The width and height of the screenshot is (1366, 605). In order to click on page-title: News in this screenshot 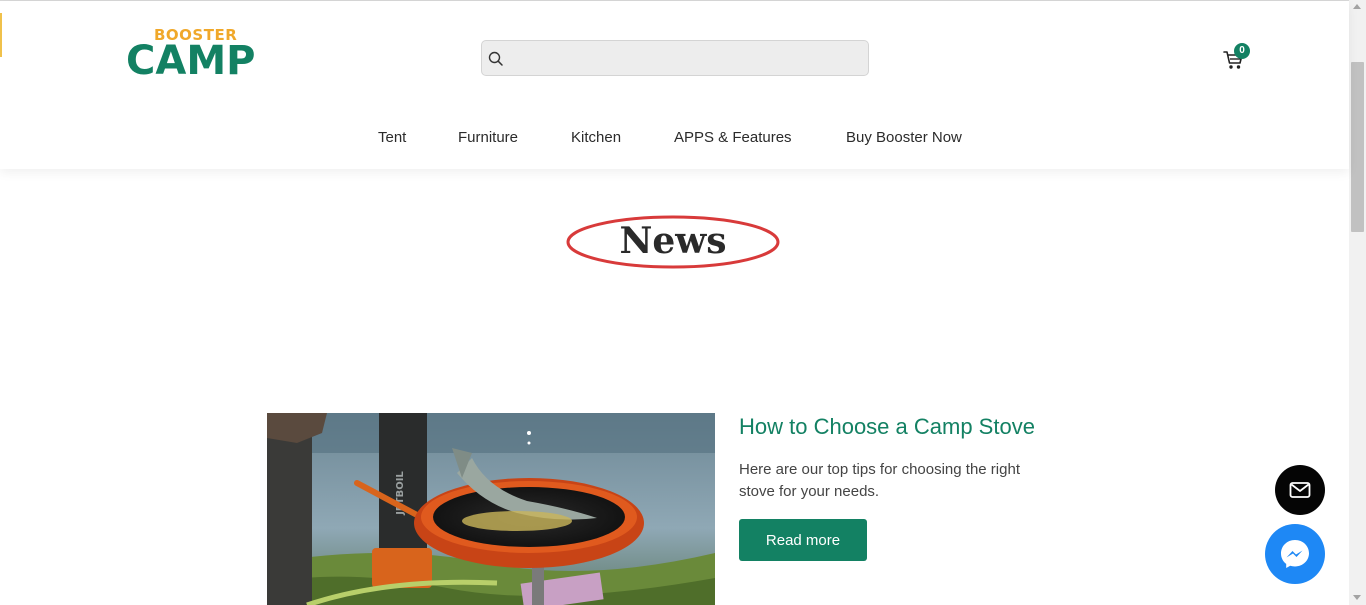, I will do `click(673, 241)`.